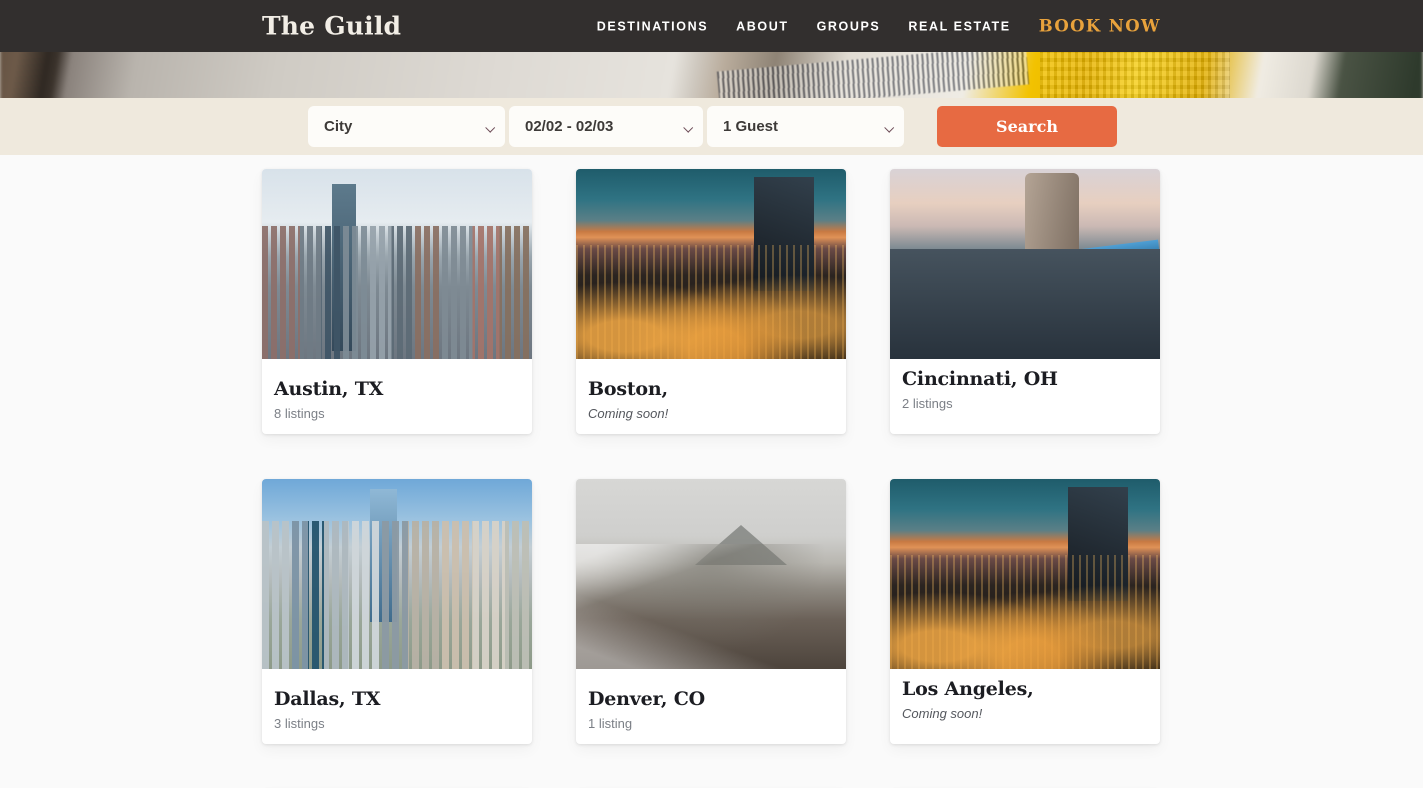  I want to click on card-body: Boston, Coming soon!, so click(711, 390).